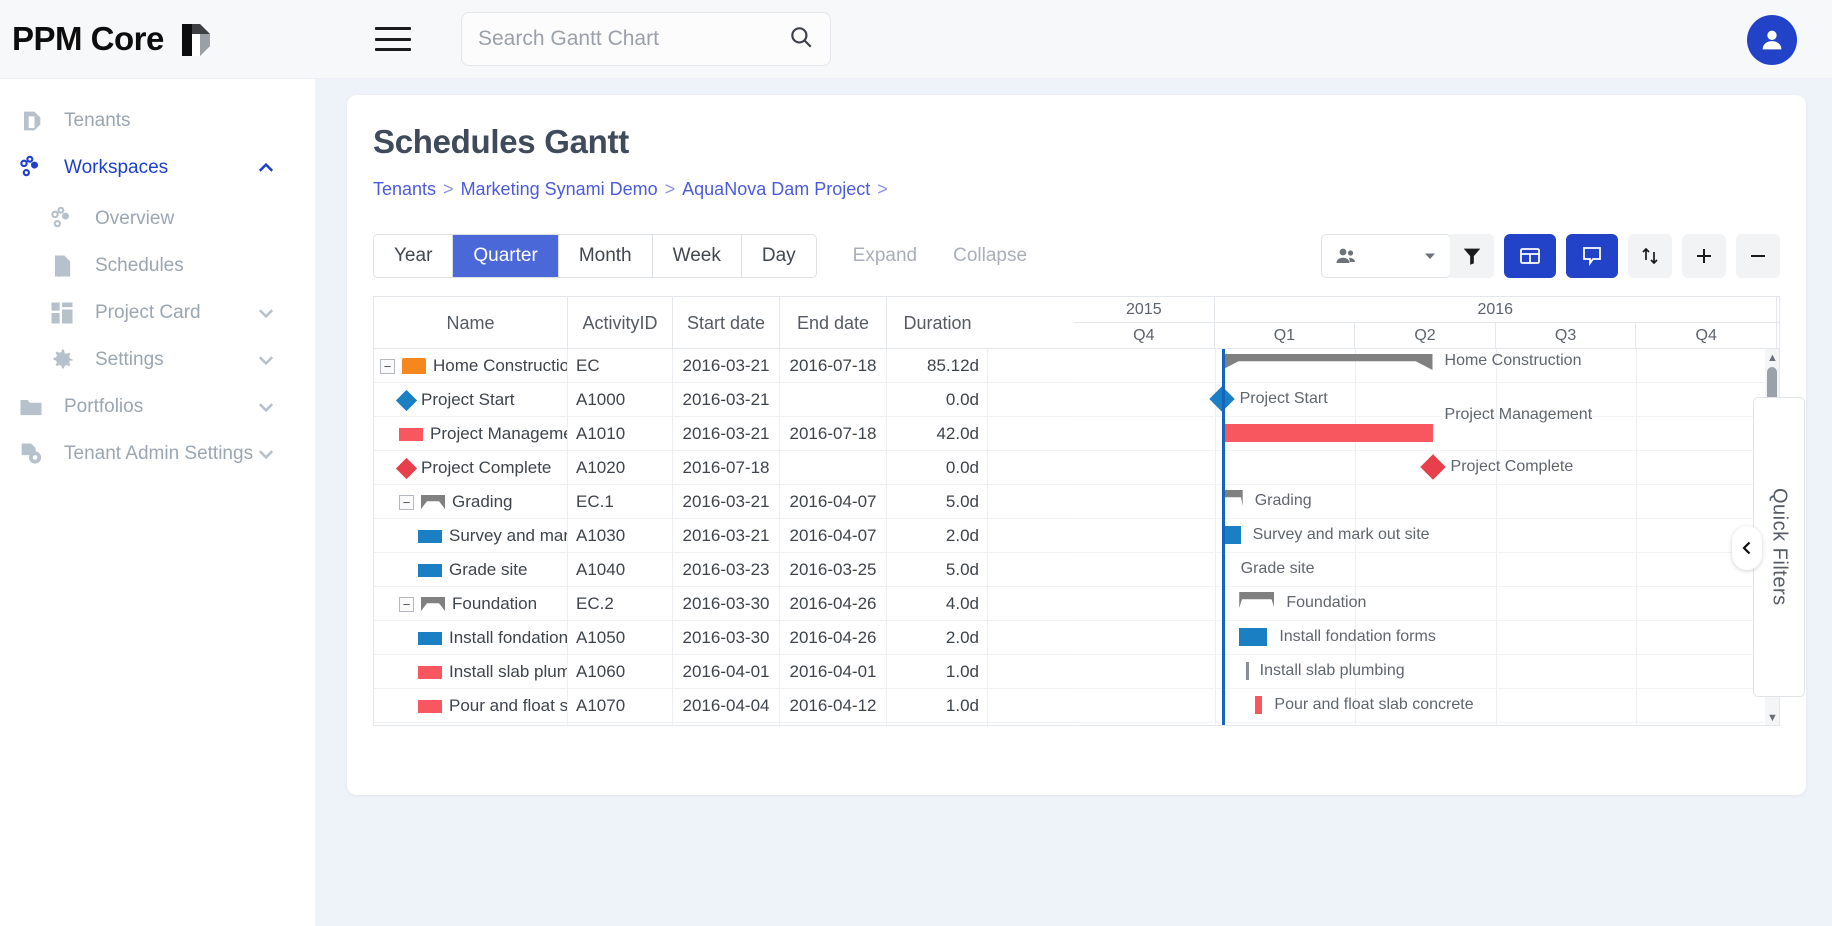 The width and height of the screenshot is (1832, 926). I want to click on scroll-up-icon: ▲, so click(1772, 358).